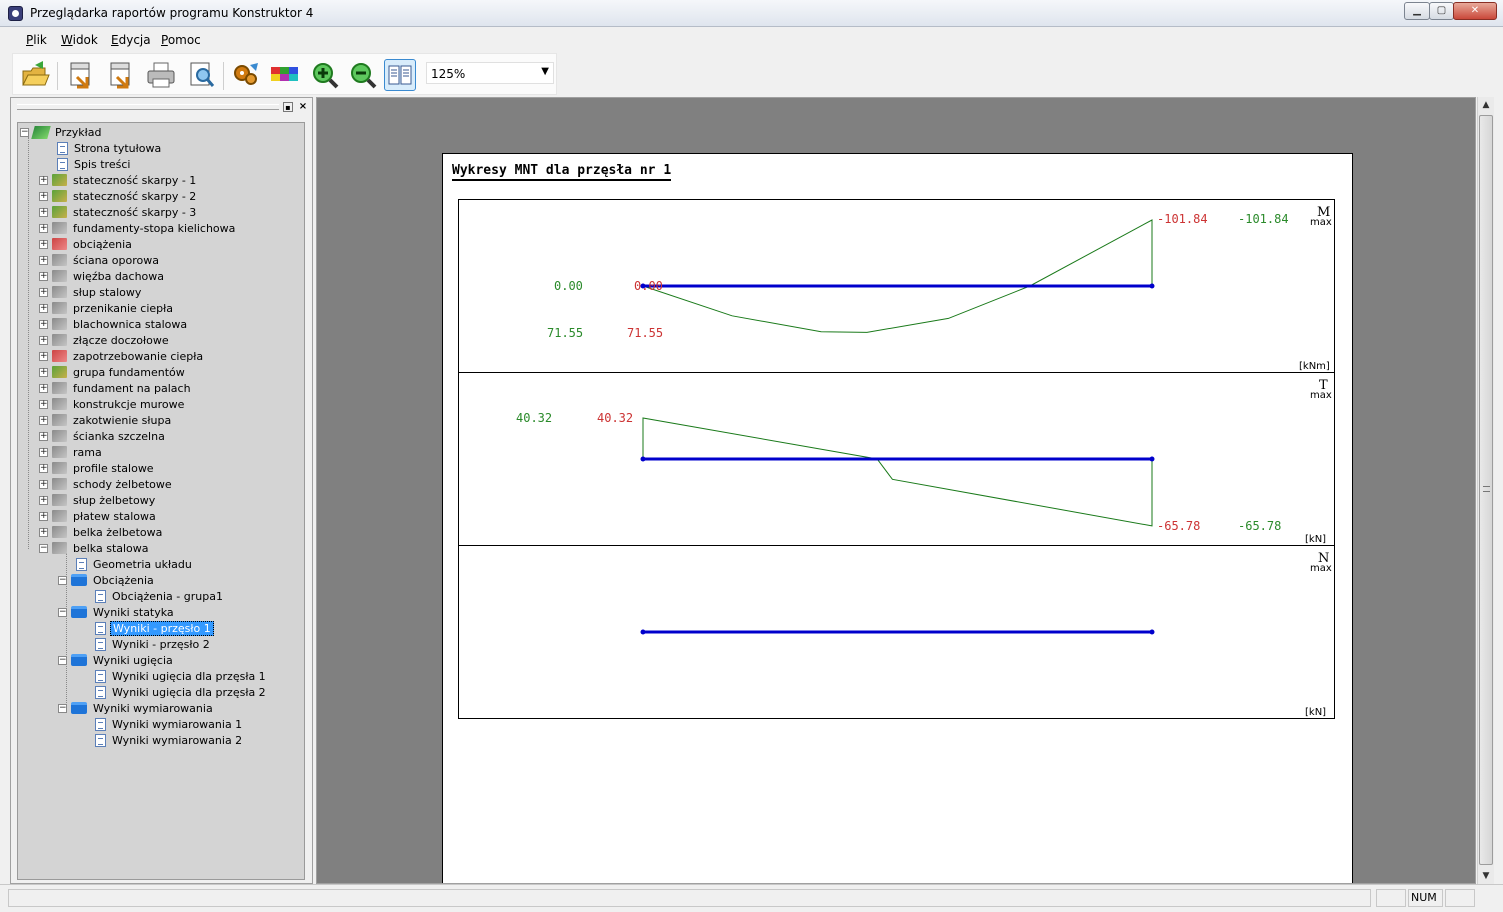 This screenshot has height=912, width=1503. I want to click on tree-label: Wyniki wymiarowania 1, so click(177, 724).